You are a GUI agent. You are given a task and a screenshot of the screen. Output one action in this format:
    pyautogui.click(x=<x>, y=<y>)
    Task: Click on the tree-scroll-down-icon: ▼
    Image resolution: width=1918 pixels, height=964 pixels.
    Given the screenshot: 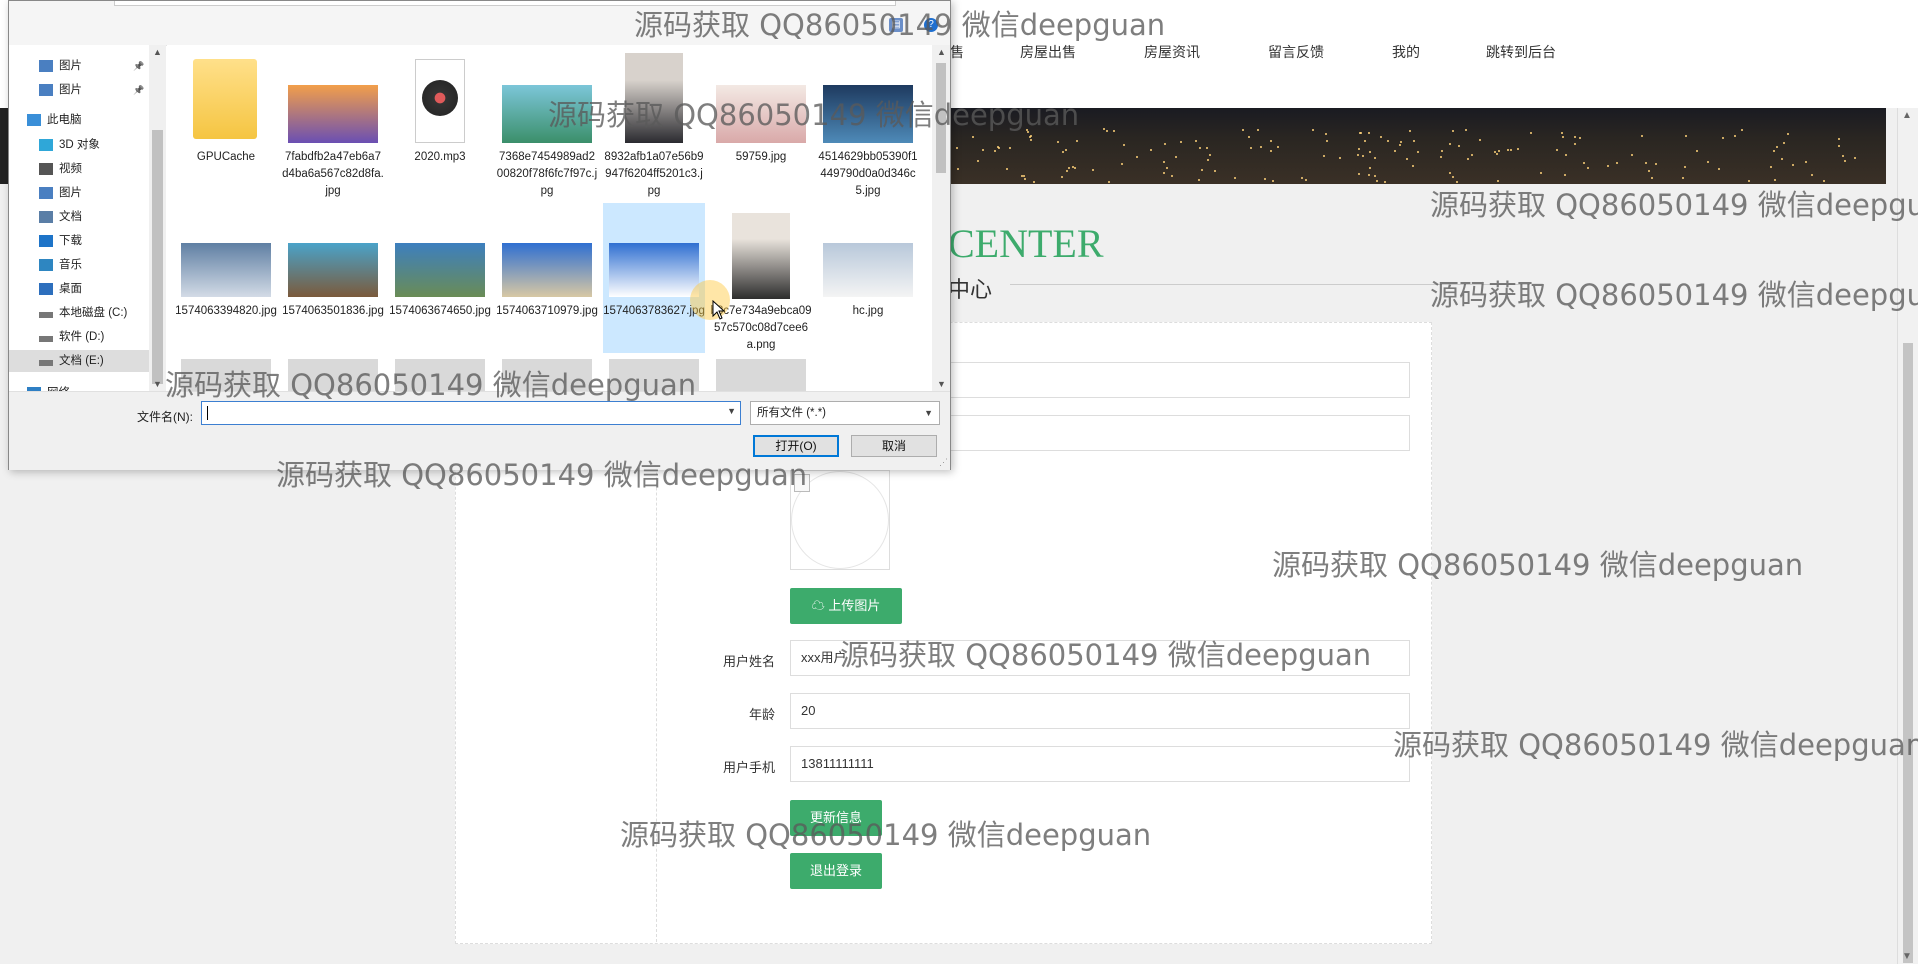 What is the action you would take?
    pyautogui.click(x=157, y=384)
    